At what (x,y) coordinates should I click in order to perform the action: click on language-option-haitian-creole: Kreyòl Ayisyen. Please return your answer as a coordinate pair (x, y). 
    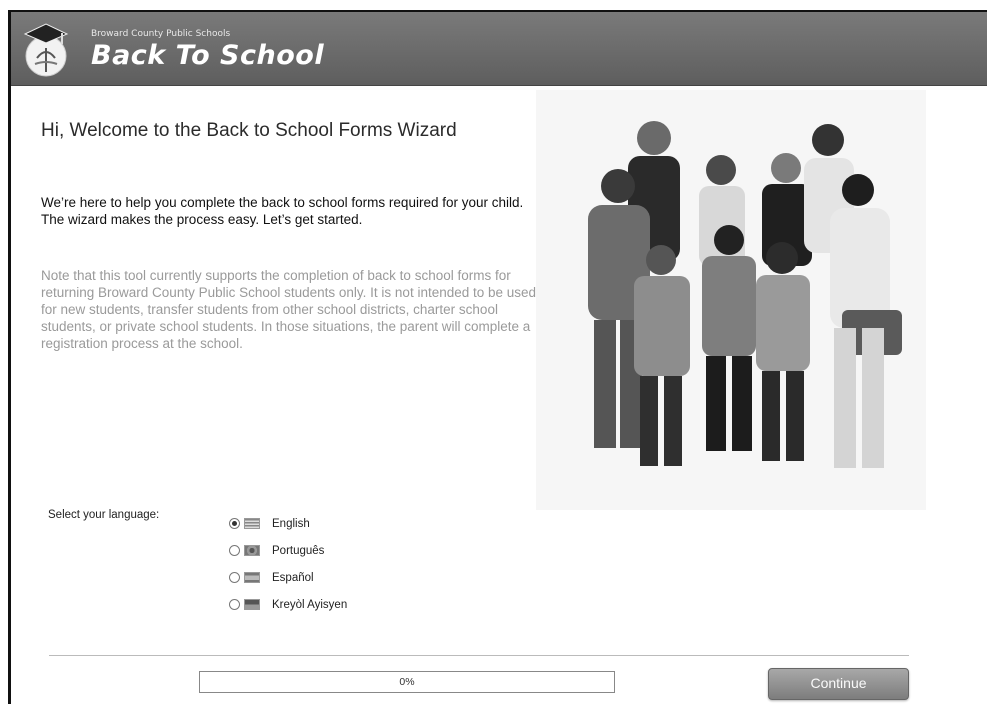
    Looking at the image, I should click on (288, 604).